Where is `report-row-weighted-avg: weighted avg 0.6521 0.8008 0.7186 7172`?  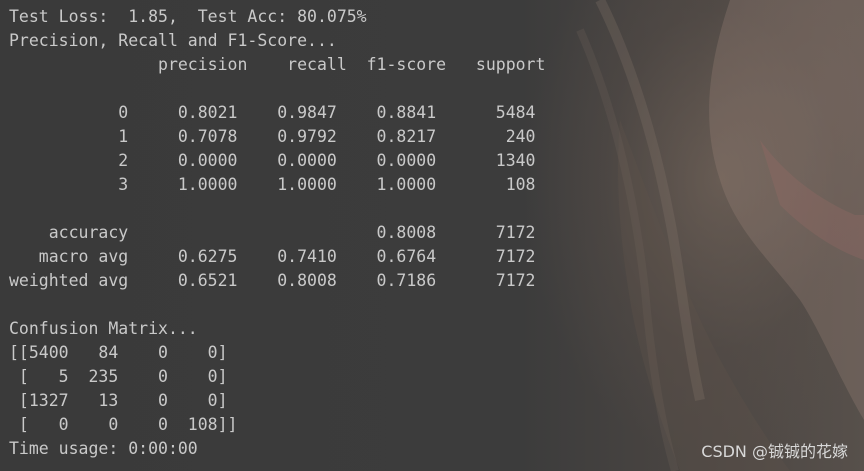 report-row-weighted-avg: weighted avg 0.6521 0.8008 0.7186 7172 is located at coordinates (272, 280).